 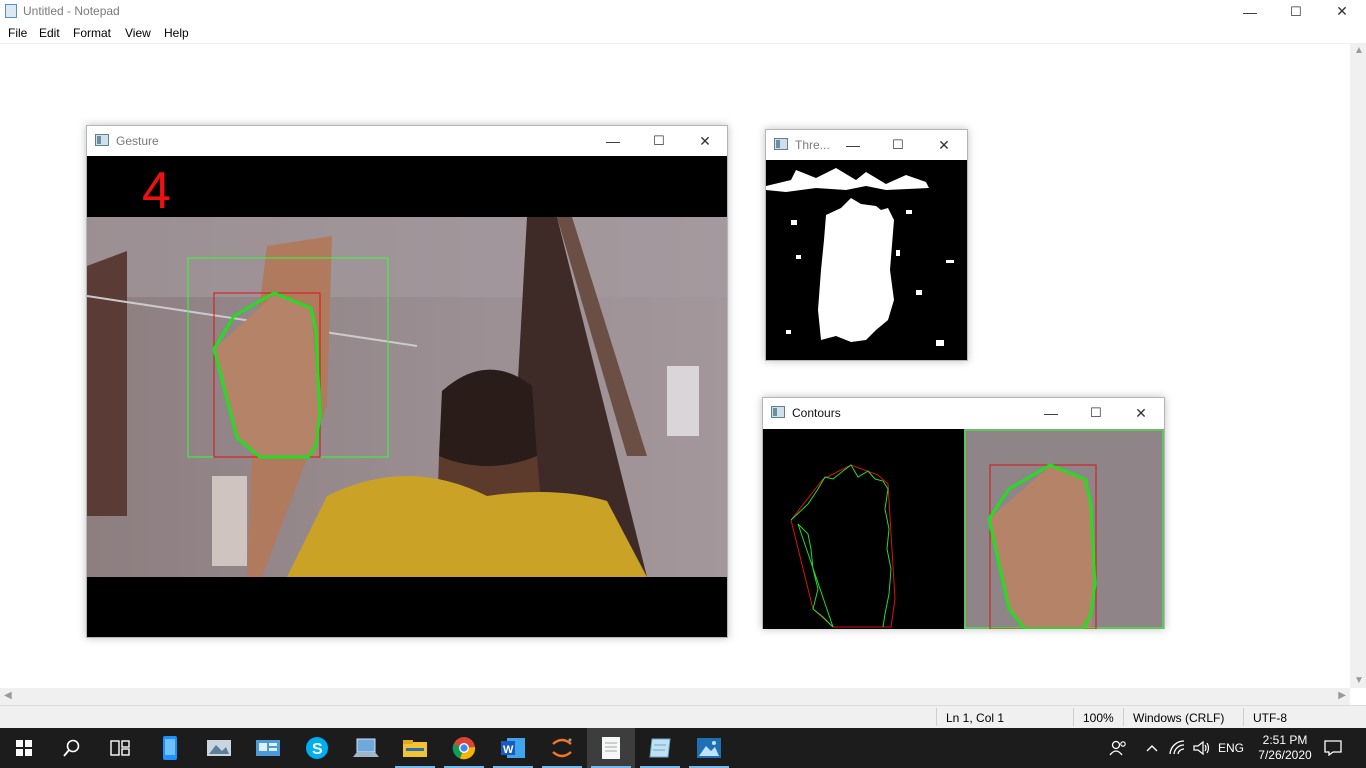 I want to click on status-bar: Ln 1, Col 1 100% Windows (CRLF) UTF-8, so click(x=683, y=716).